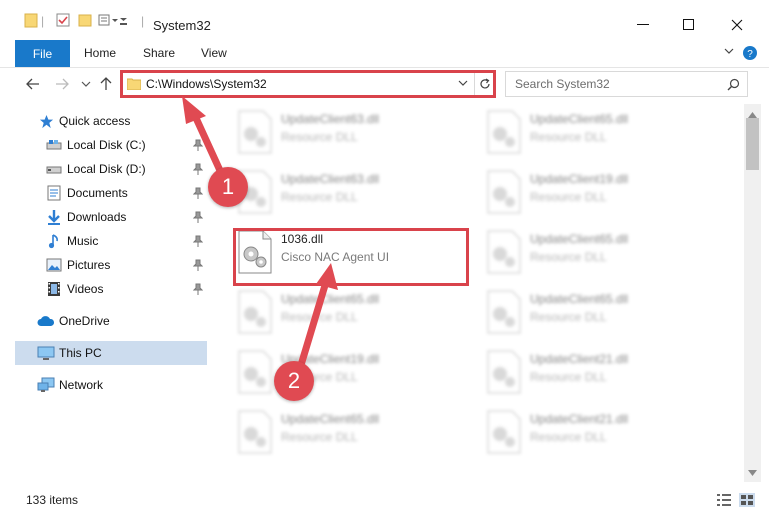 The image size is (769, 524). Describe the element at coordinates (52, 500) in the screenshot. I see `item-count: 133 items` at that location.